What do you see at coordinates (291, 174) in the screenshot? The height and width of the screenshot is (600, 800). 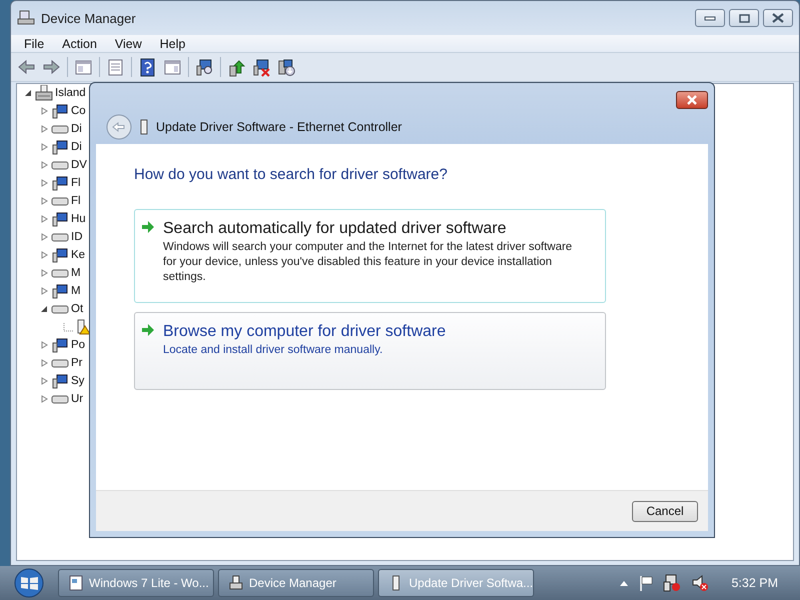 I see `dialog-heading: How do you want to search for driver software?` at bounding box center [291, 174].